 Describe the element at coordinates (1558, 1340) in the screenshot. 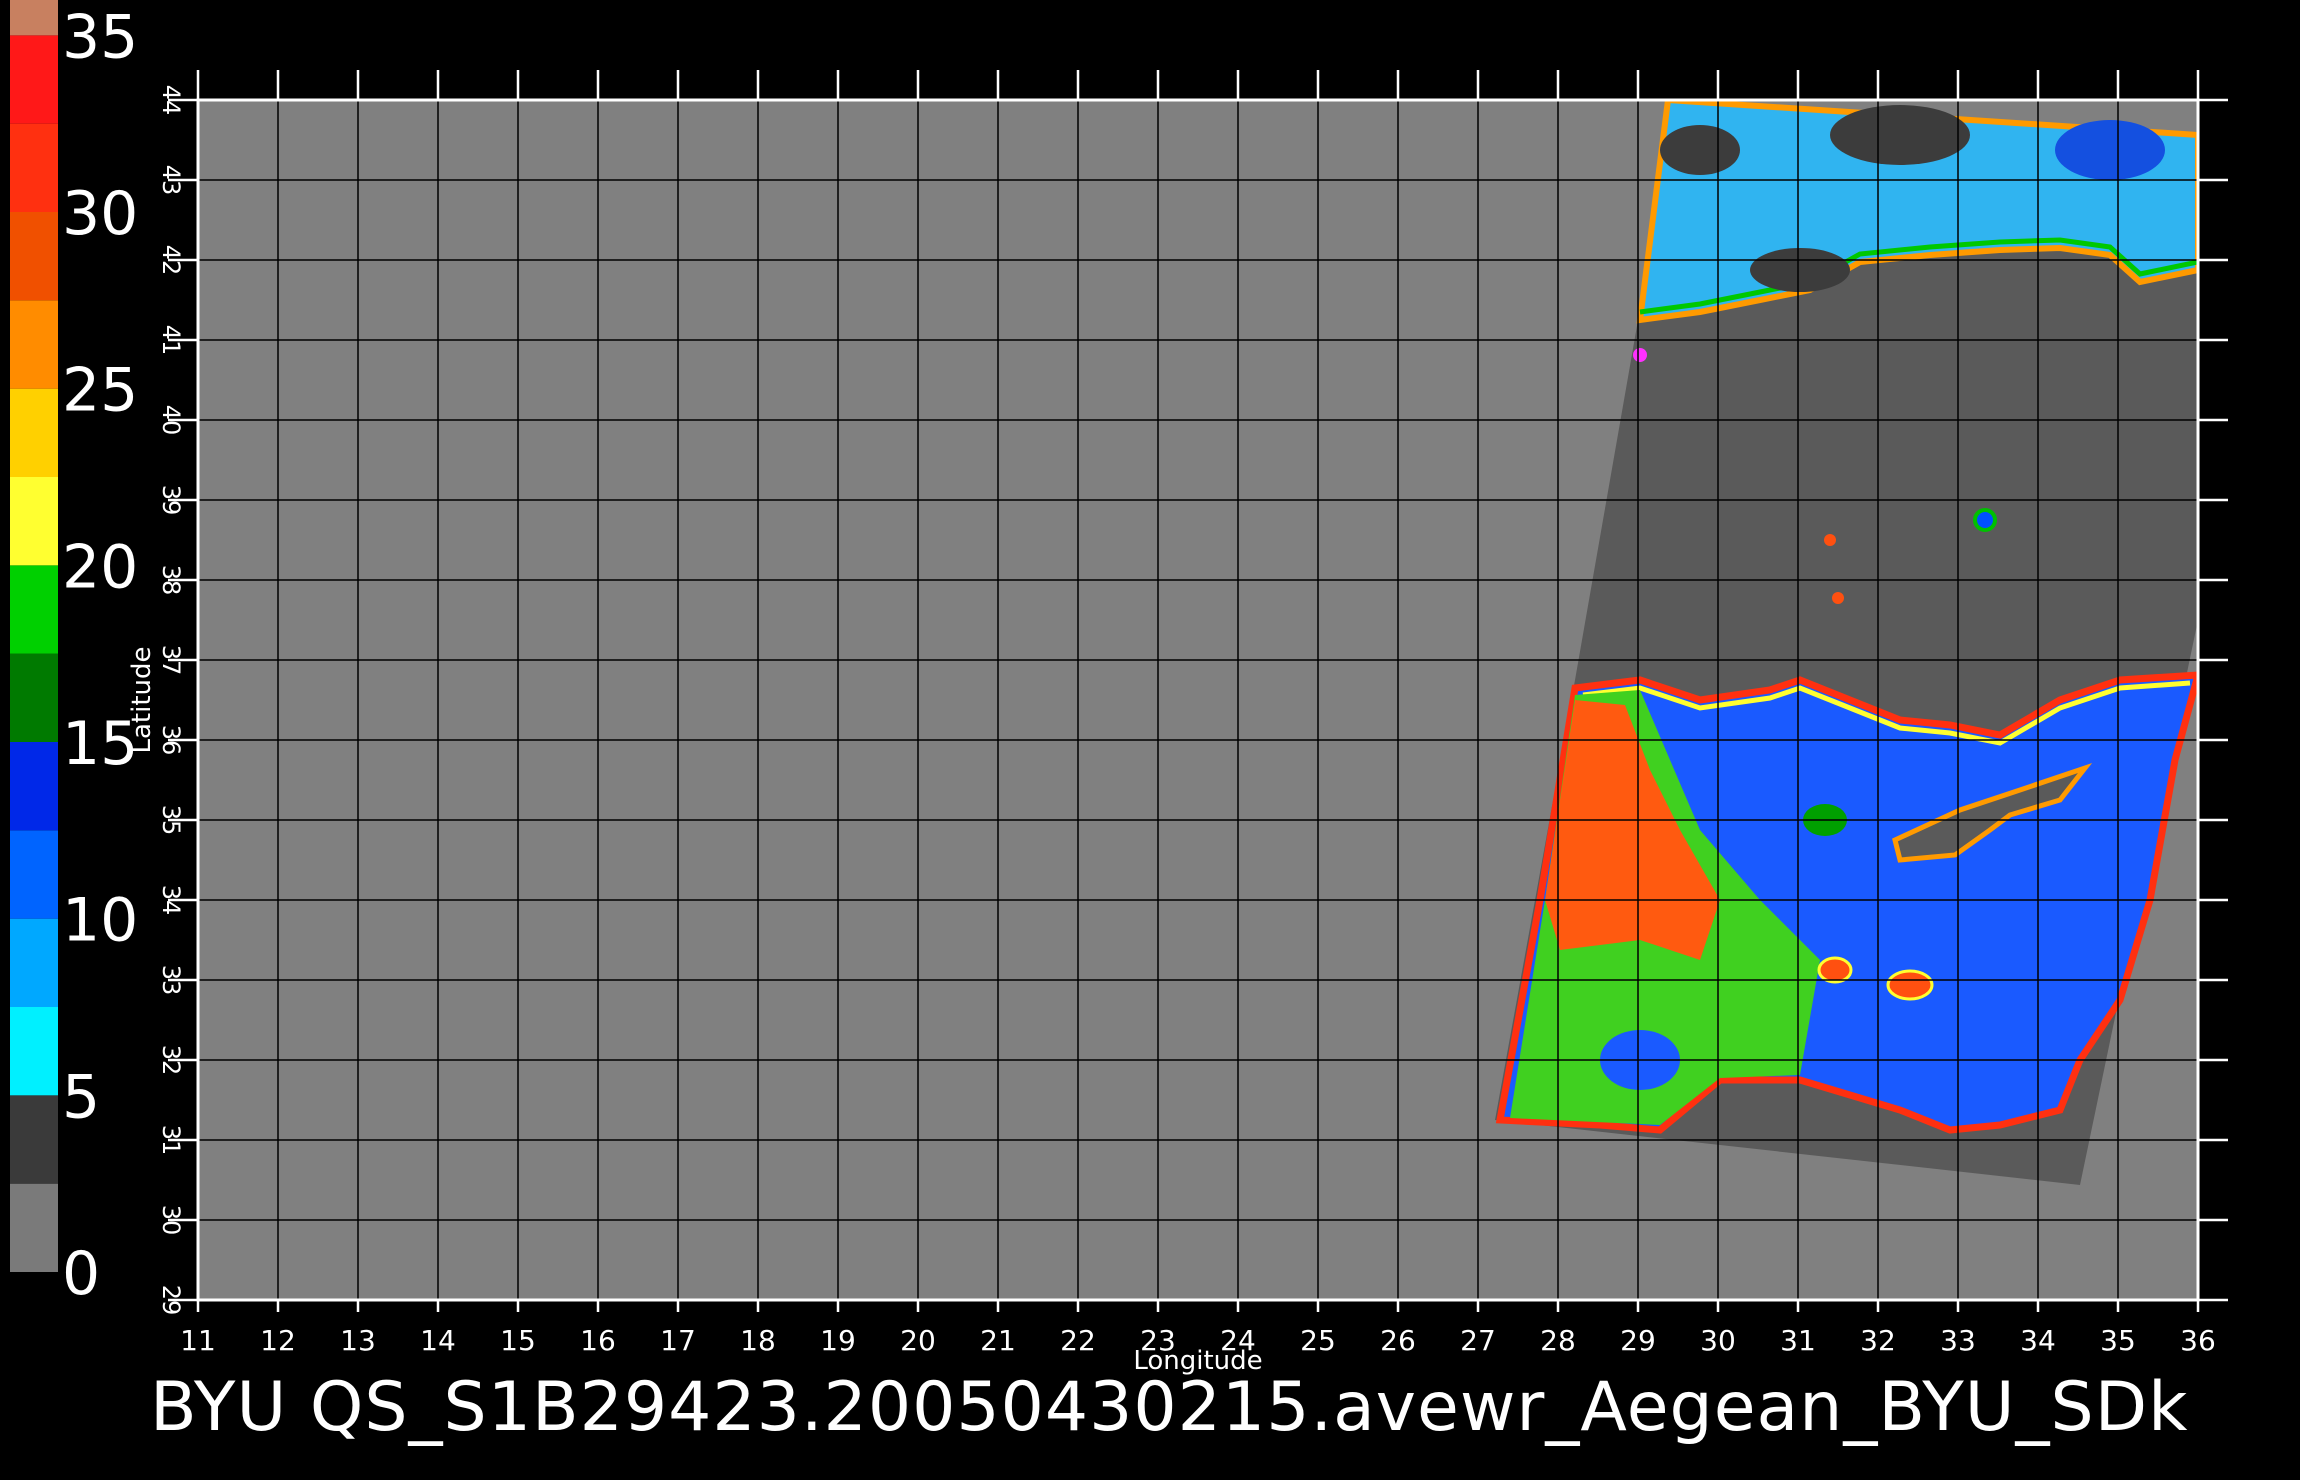

I see `lon-tick-label: 28` at that location.